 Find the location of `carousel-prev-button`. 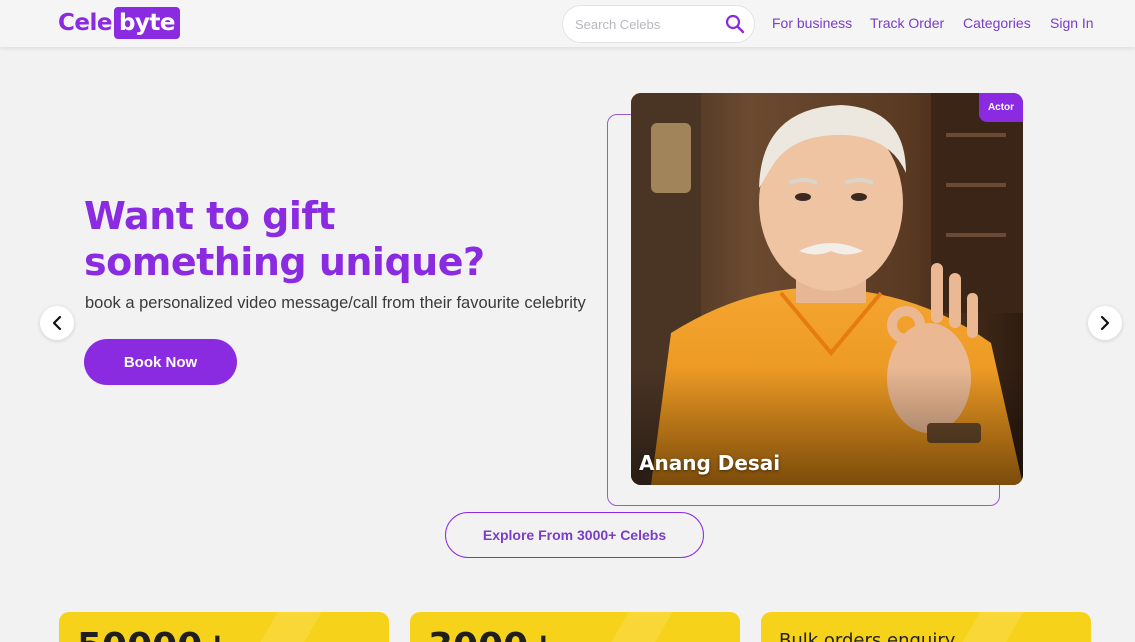

carousel-prev-button is located at coordinates (57, 323).